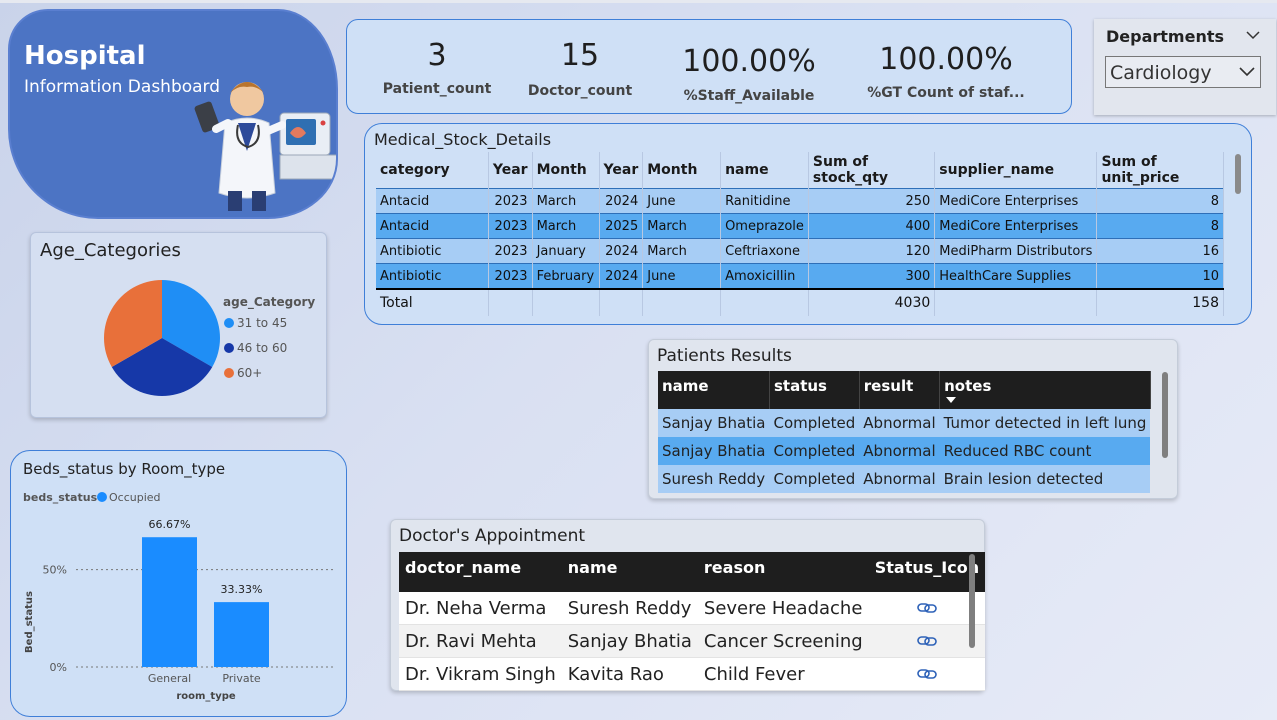 Image resolution: width=1277 pixels, height=720 pixels. Describe the element at coordinates (510, 201) in the screenshot. I see `table-cell: 2023` at that location.